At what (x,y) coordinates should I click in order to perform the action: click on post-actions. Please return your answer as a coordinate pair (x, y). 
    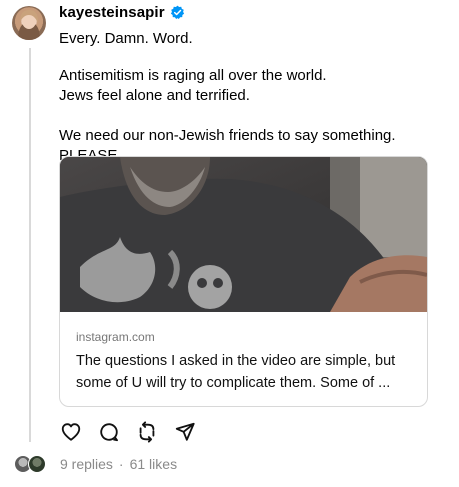
    Looking at the image, I should click on (128, 432).